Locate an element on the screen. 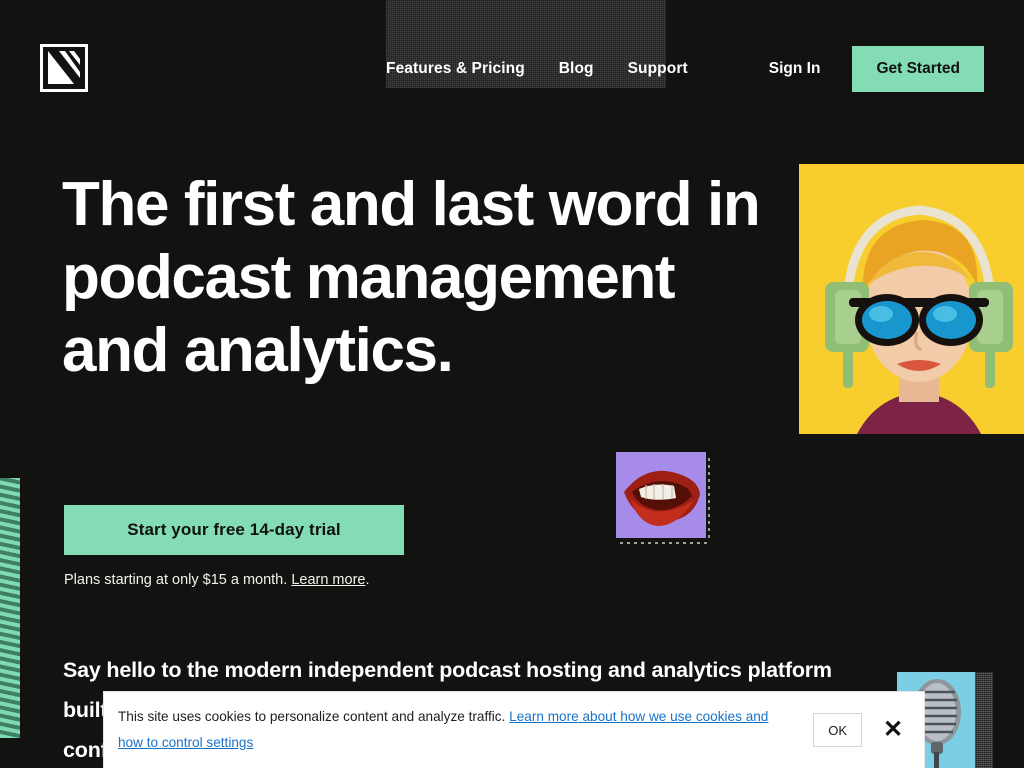  cookie-ok-button: OK is located at coordinates (837, 730).